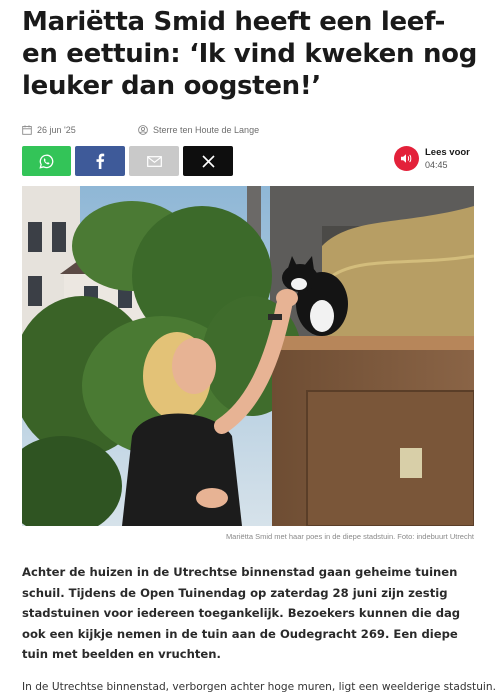 This screenshot has width=499, height=698. I want to click on article-date: 26 jun '25, so click(49, 130).